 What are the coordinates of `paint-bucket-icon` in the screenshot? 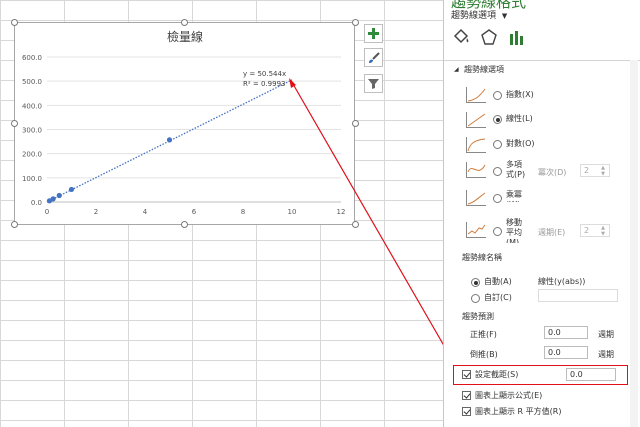 It's located at (461, 36).